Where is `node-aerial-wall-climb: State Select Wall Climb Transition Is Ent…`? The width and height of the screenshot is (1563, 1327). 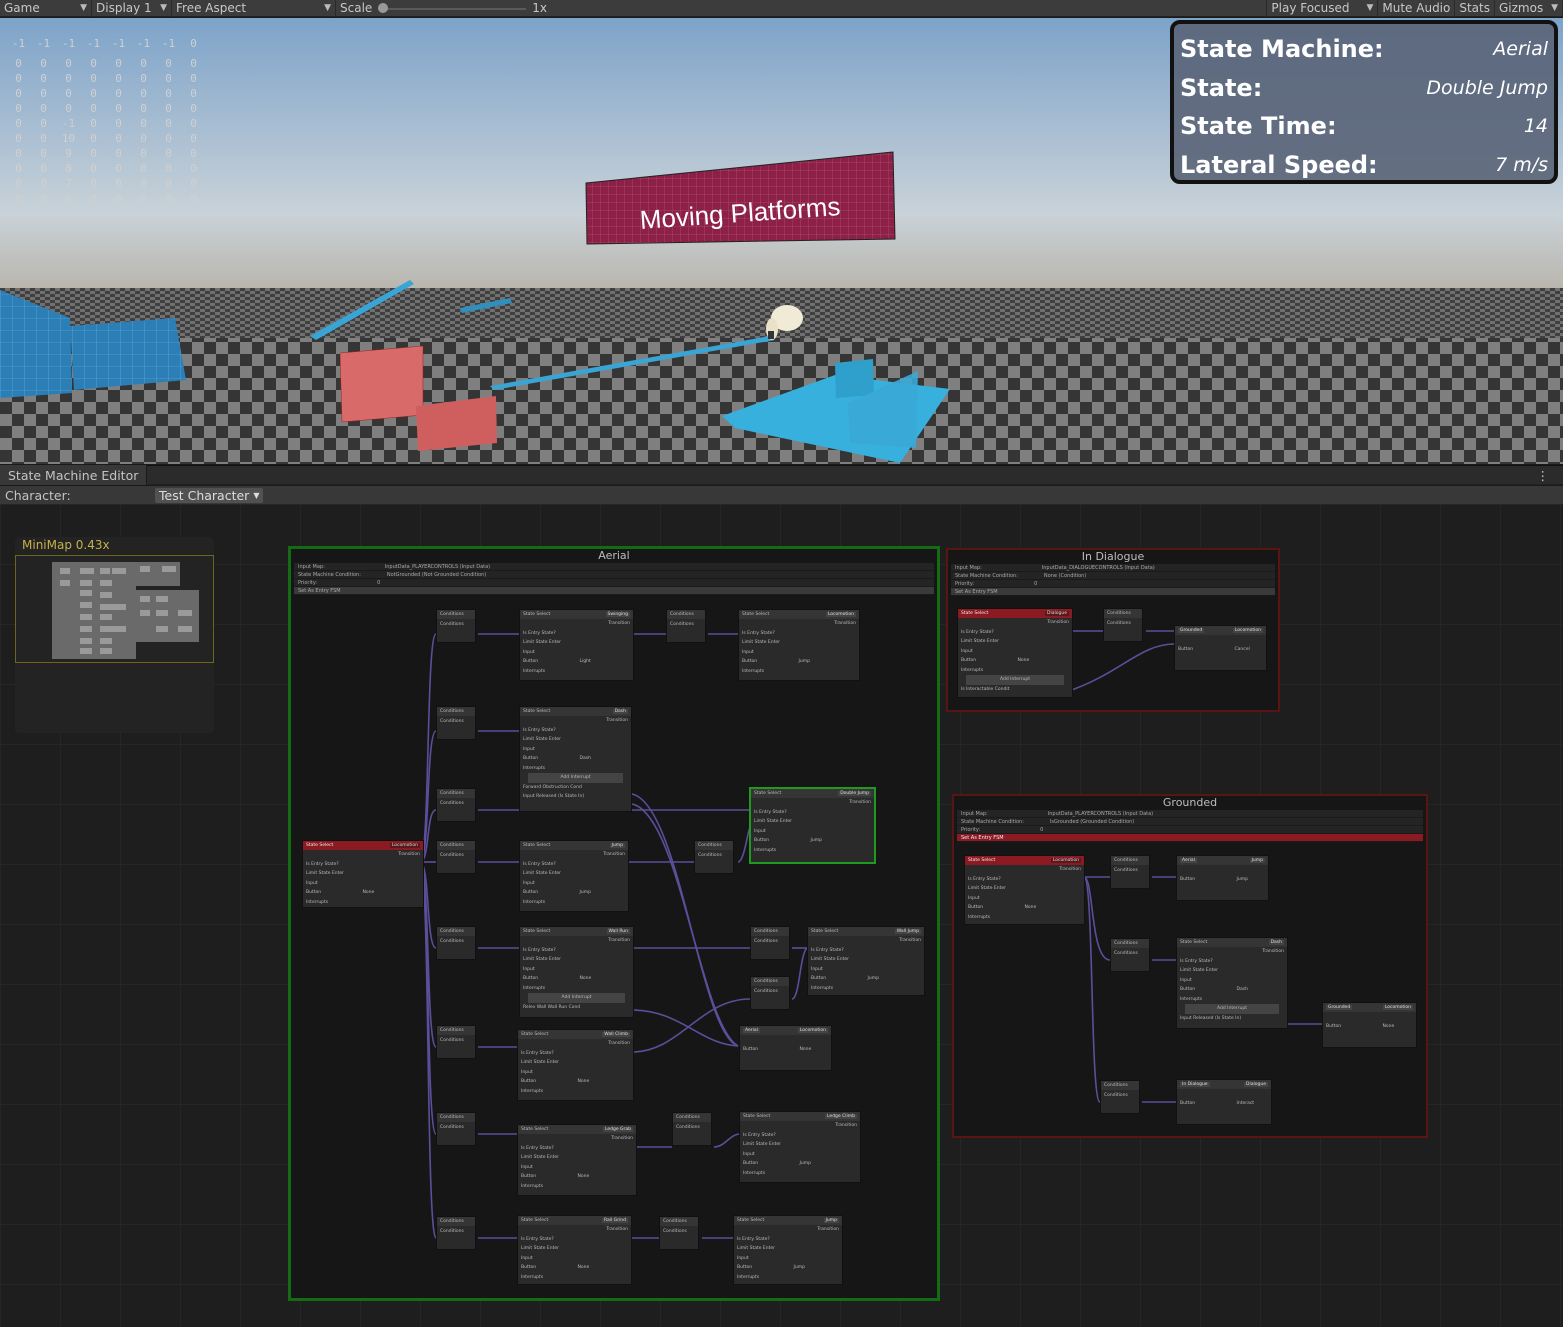 node-aerial-wall-climb: State Select Wall Climb Transition Is Ent… is located at coordinates (575, 1065).